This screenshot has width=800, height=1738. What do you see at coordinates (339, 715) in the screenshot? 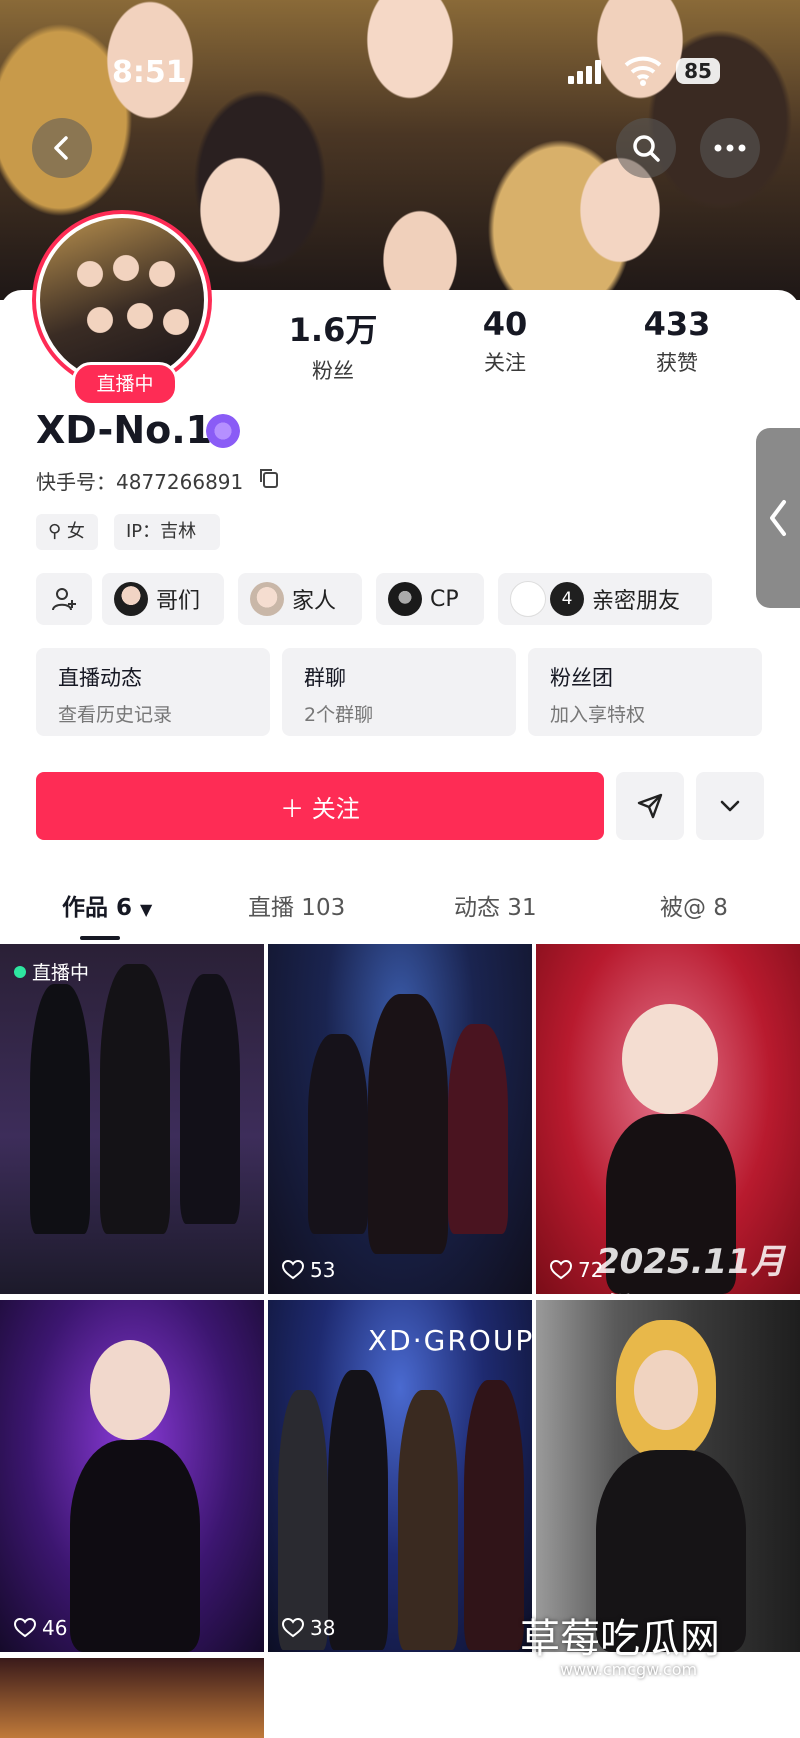
I see `card-subtitle: 2个群聊` at bounding box center [339, 715].